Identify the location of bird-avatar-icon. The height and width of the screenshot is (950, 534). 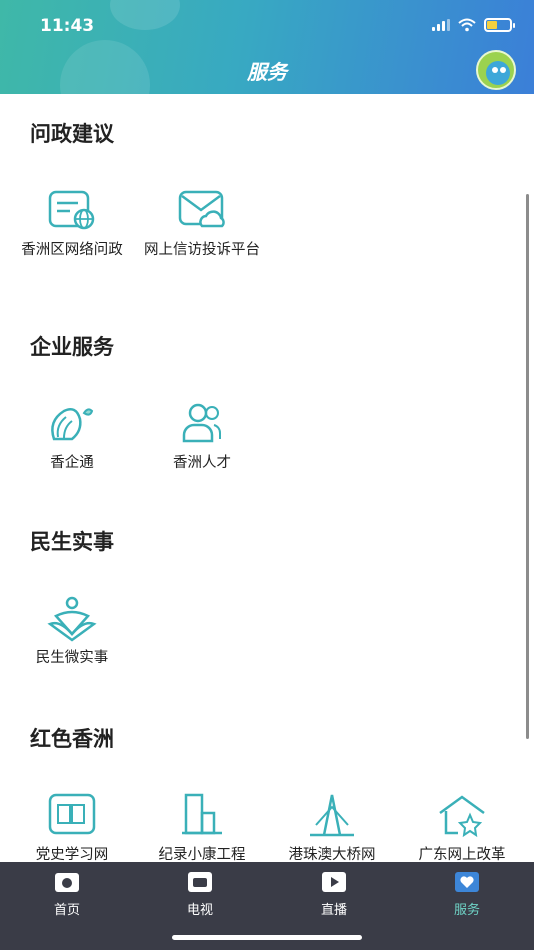
(496, 70).